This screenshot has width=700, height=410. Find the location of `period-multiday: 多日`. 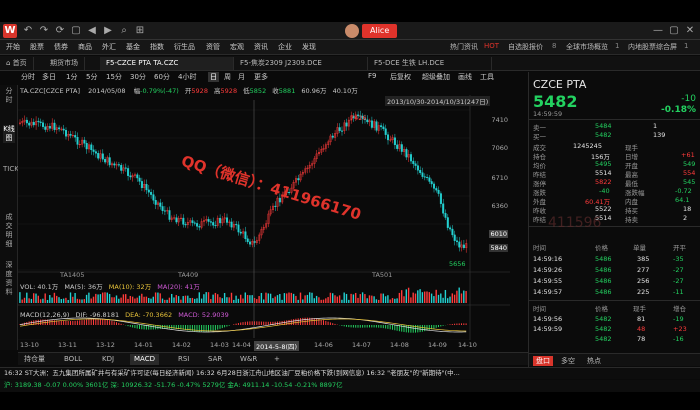

period-multiday: 多日 is located at coordinates (49, 77).